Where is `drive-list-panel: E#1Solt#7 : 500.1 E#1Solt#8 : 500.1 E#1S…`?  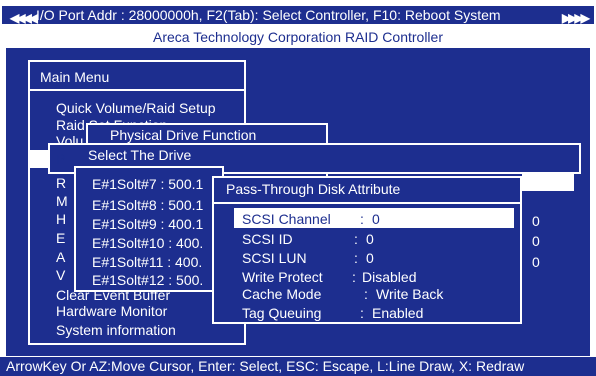
drive-list-panel: E#1Solt#7 : 500.1 E#1Solt#8 : 500.1 E#1S… is located at coordinates (149, 229).